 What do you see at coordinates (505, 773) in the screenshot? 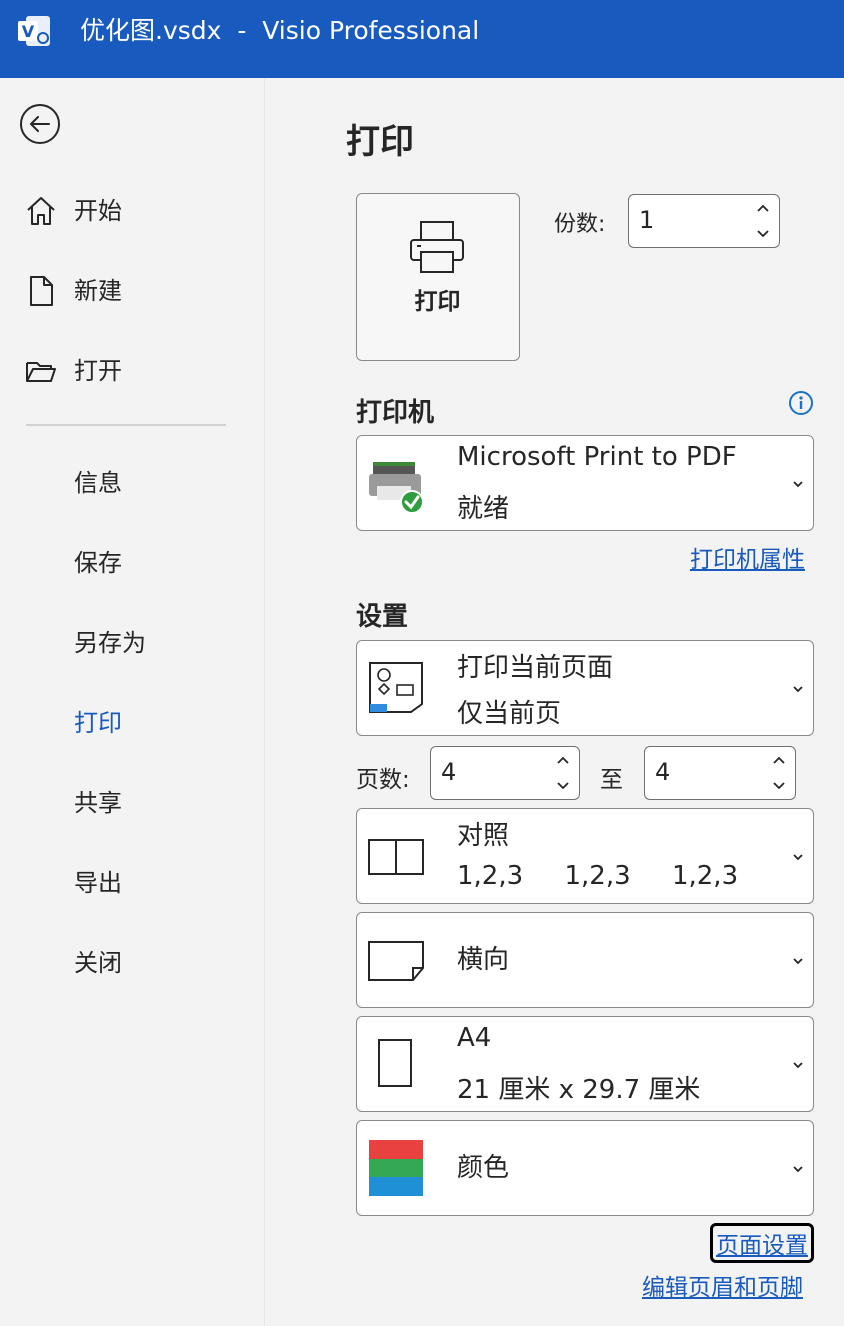
I see `pages-from-stepper: 4` at bounding box center [505, 773].